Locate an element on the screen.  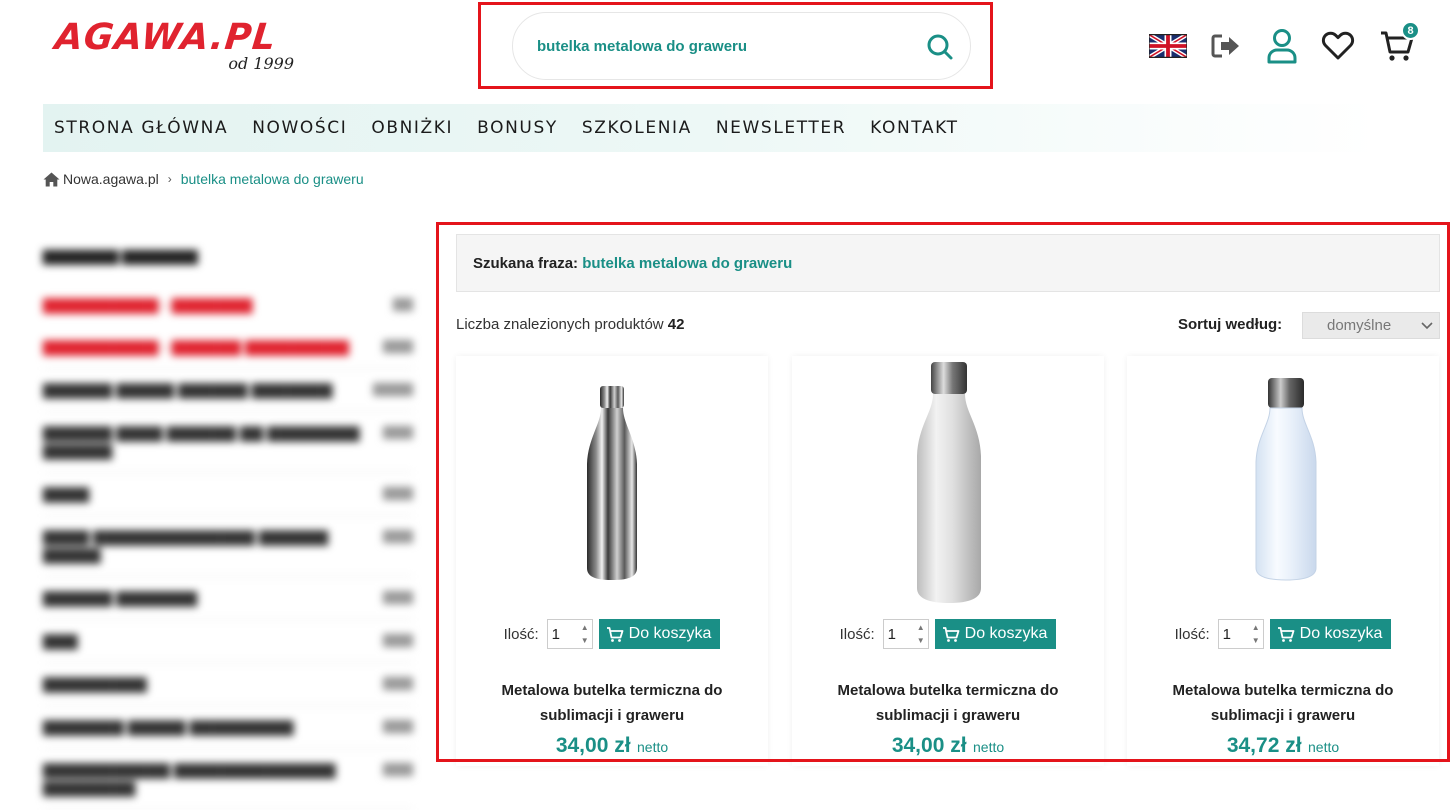
site-logo: AGAWA.PL od 1999 is located at coordinates (176, 47).